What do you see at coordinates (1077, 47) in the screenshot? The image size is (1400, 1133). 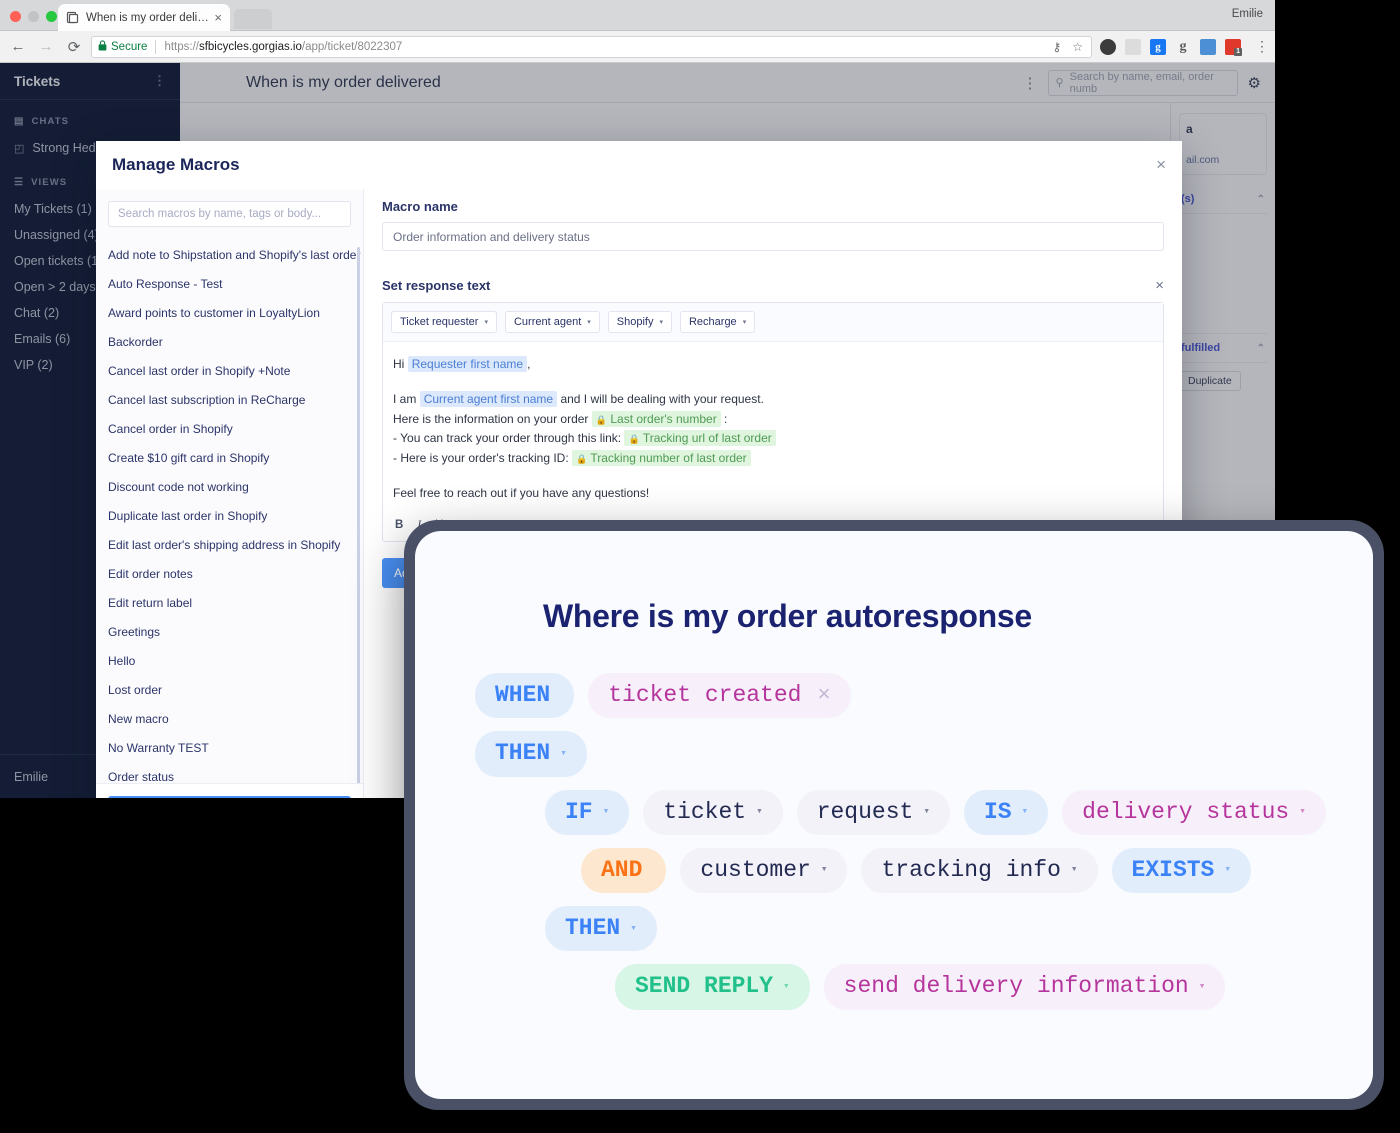 I see `bookmark-star-icon: ☆` at bounding box center [1077, 47].